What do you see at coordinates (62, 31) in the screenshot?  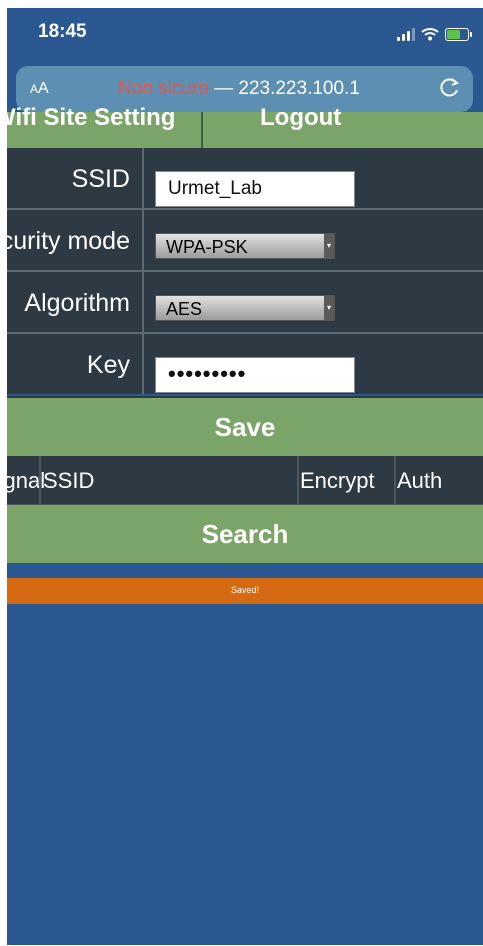 I see `clock: 18:45` at bounding box center [62, 31].